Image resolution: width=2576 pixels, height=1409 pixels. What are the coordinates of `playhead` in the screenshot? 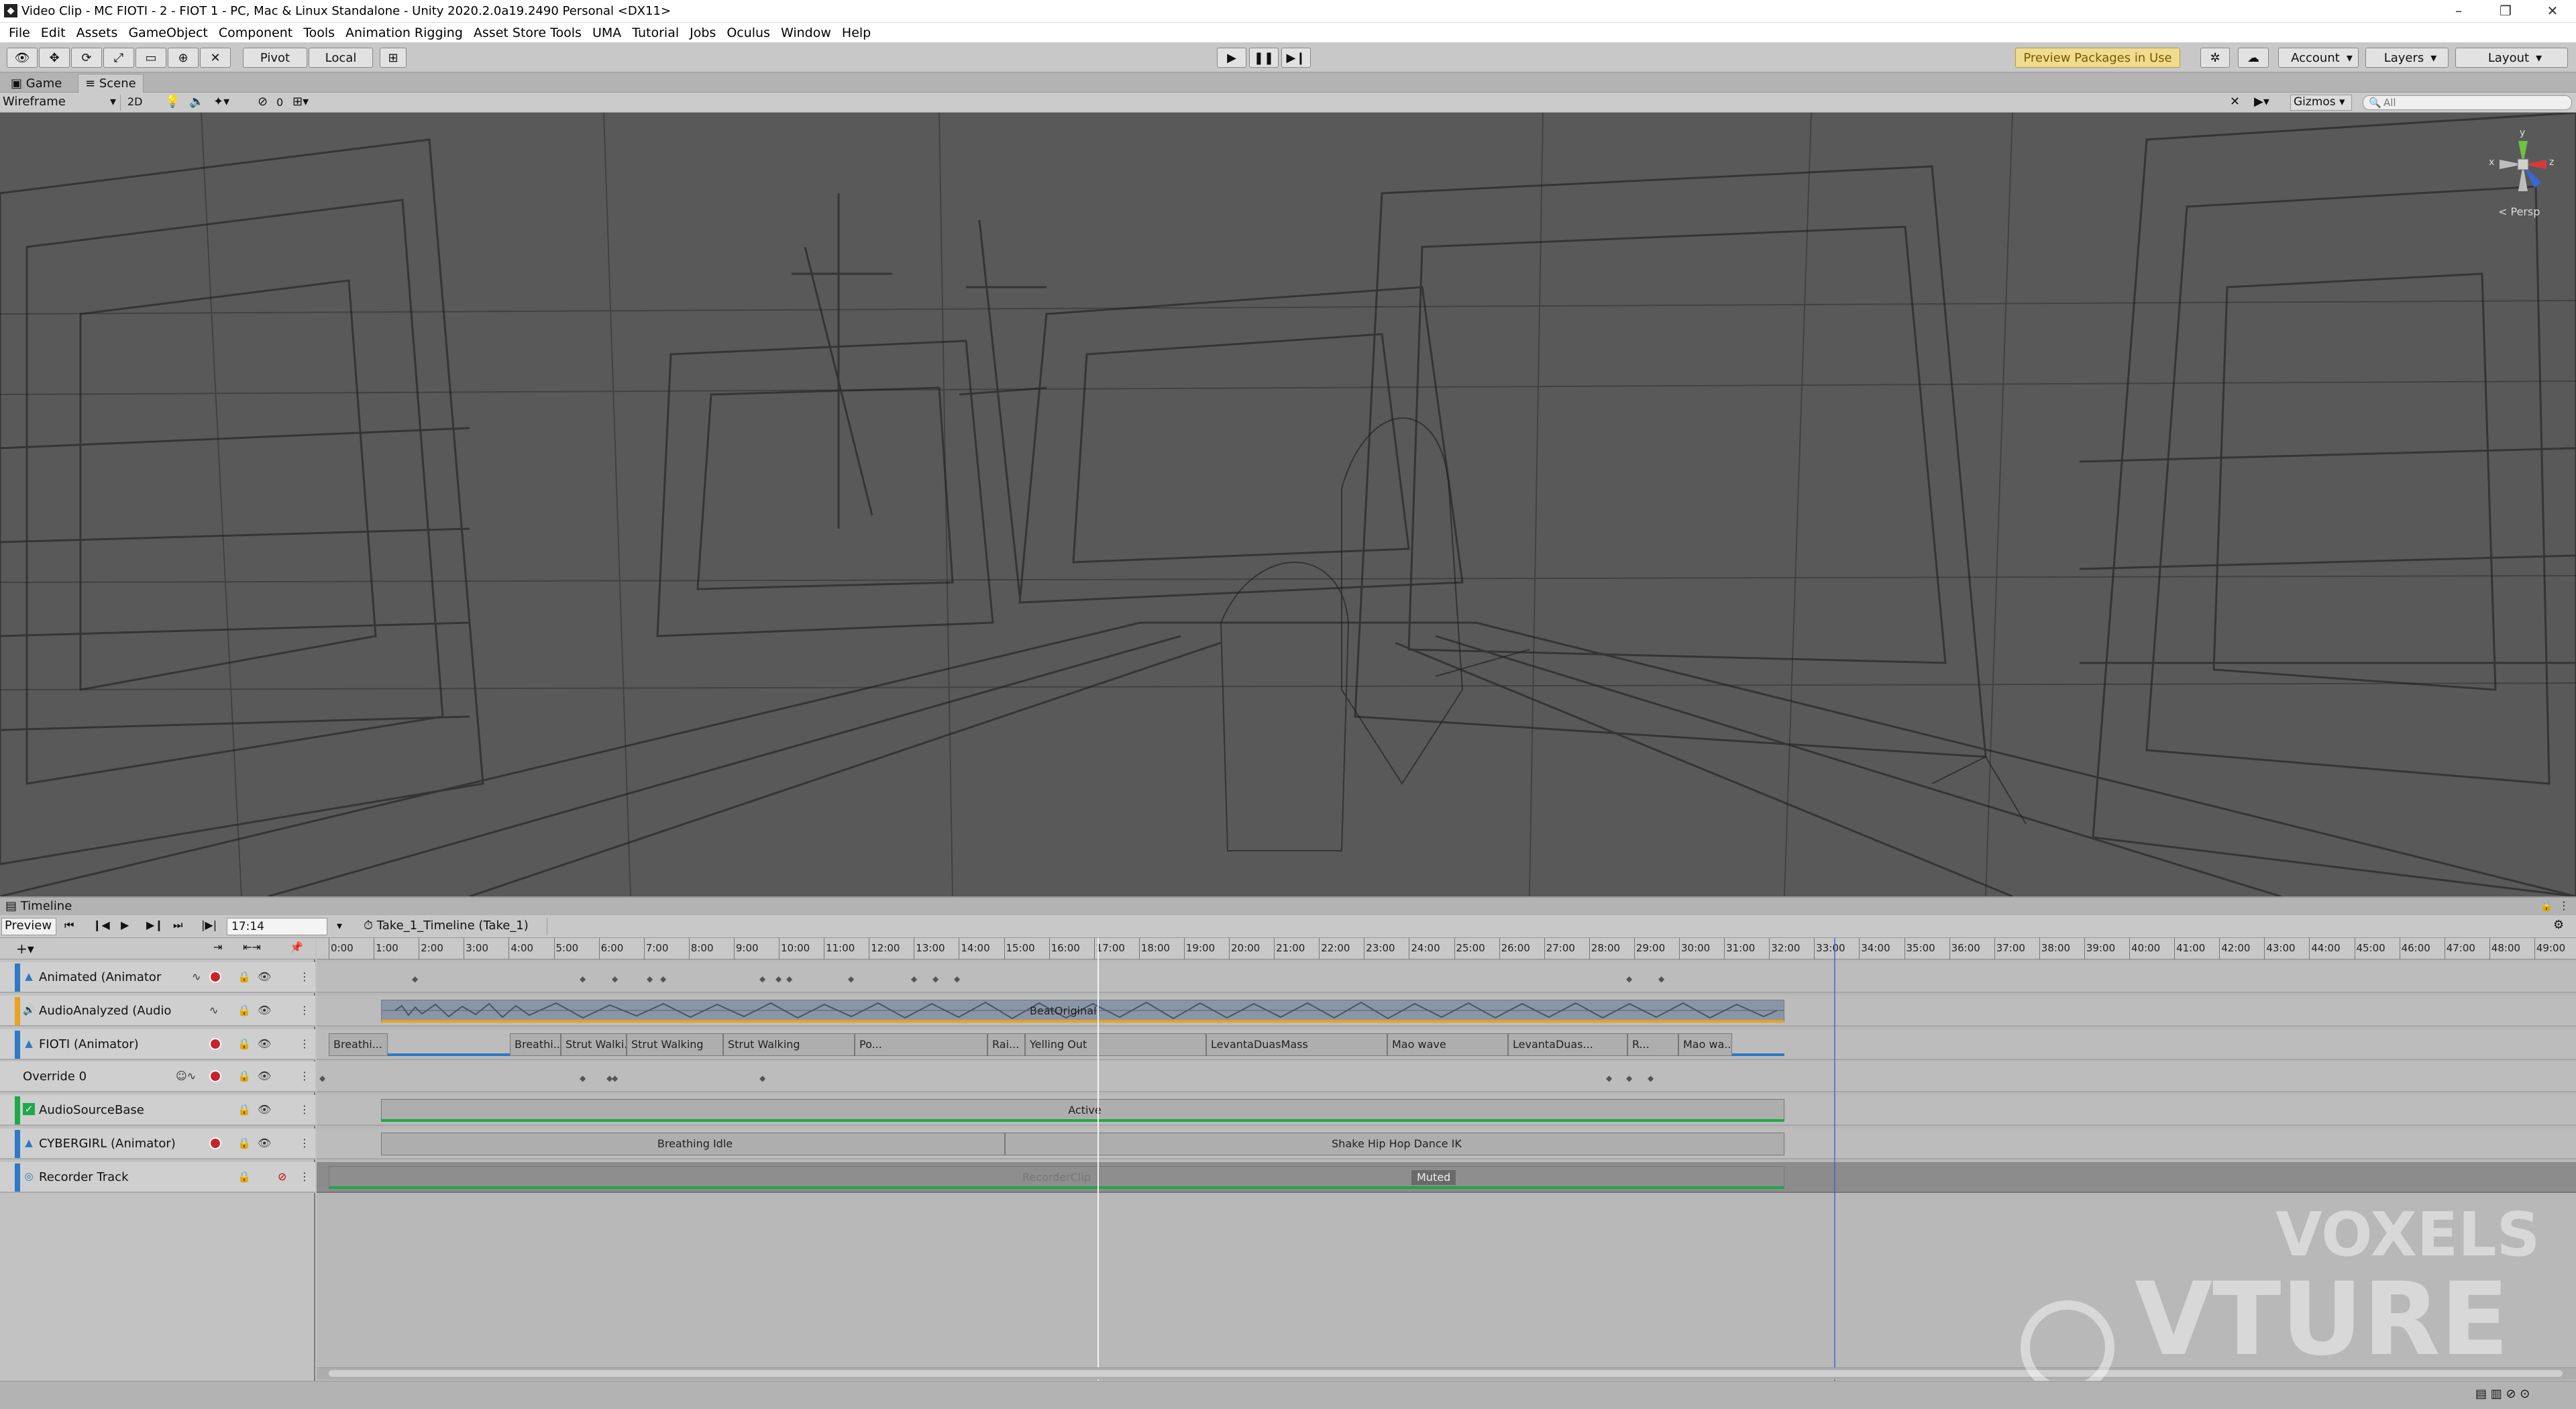 It's located at (1098, 1159).